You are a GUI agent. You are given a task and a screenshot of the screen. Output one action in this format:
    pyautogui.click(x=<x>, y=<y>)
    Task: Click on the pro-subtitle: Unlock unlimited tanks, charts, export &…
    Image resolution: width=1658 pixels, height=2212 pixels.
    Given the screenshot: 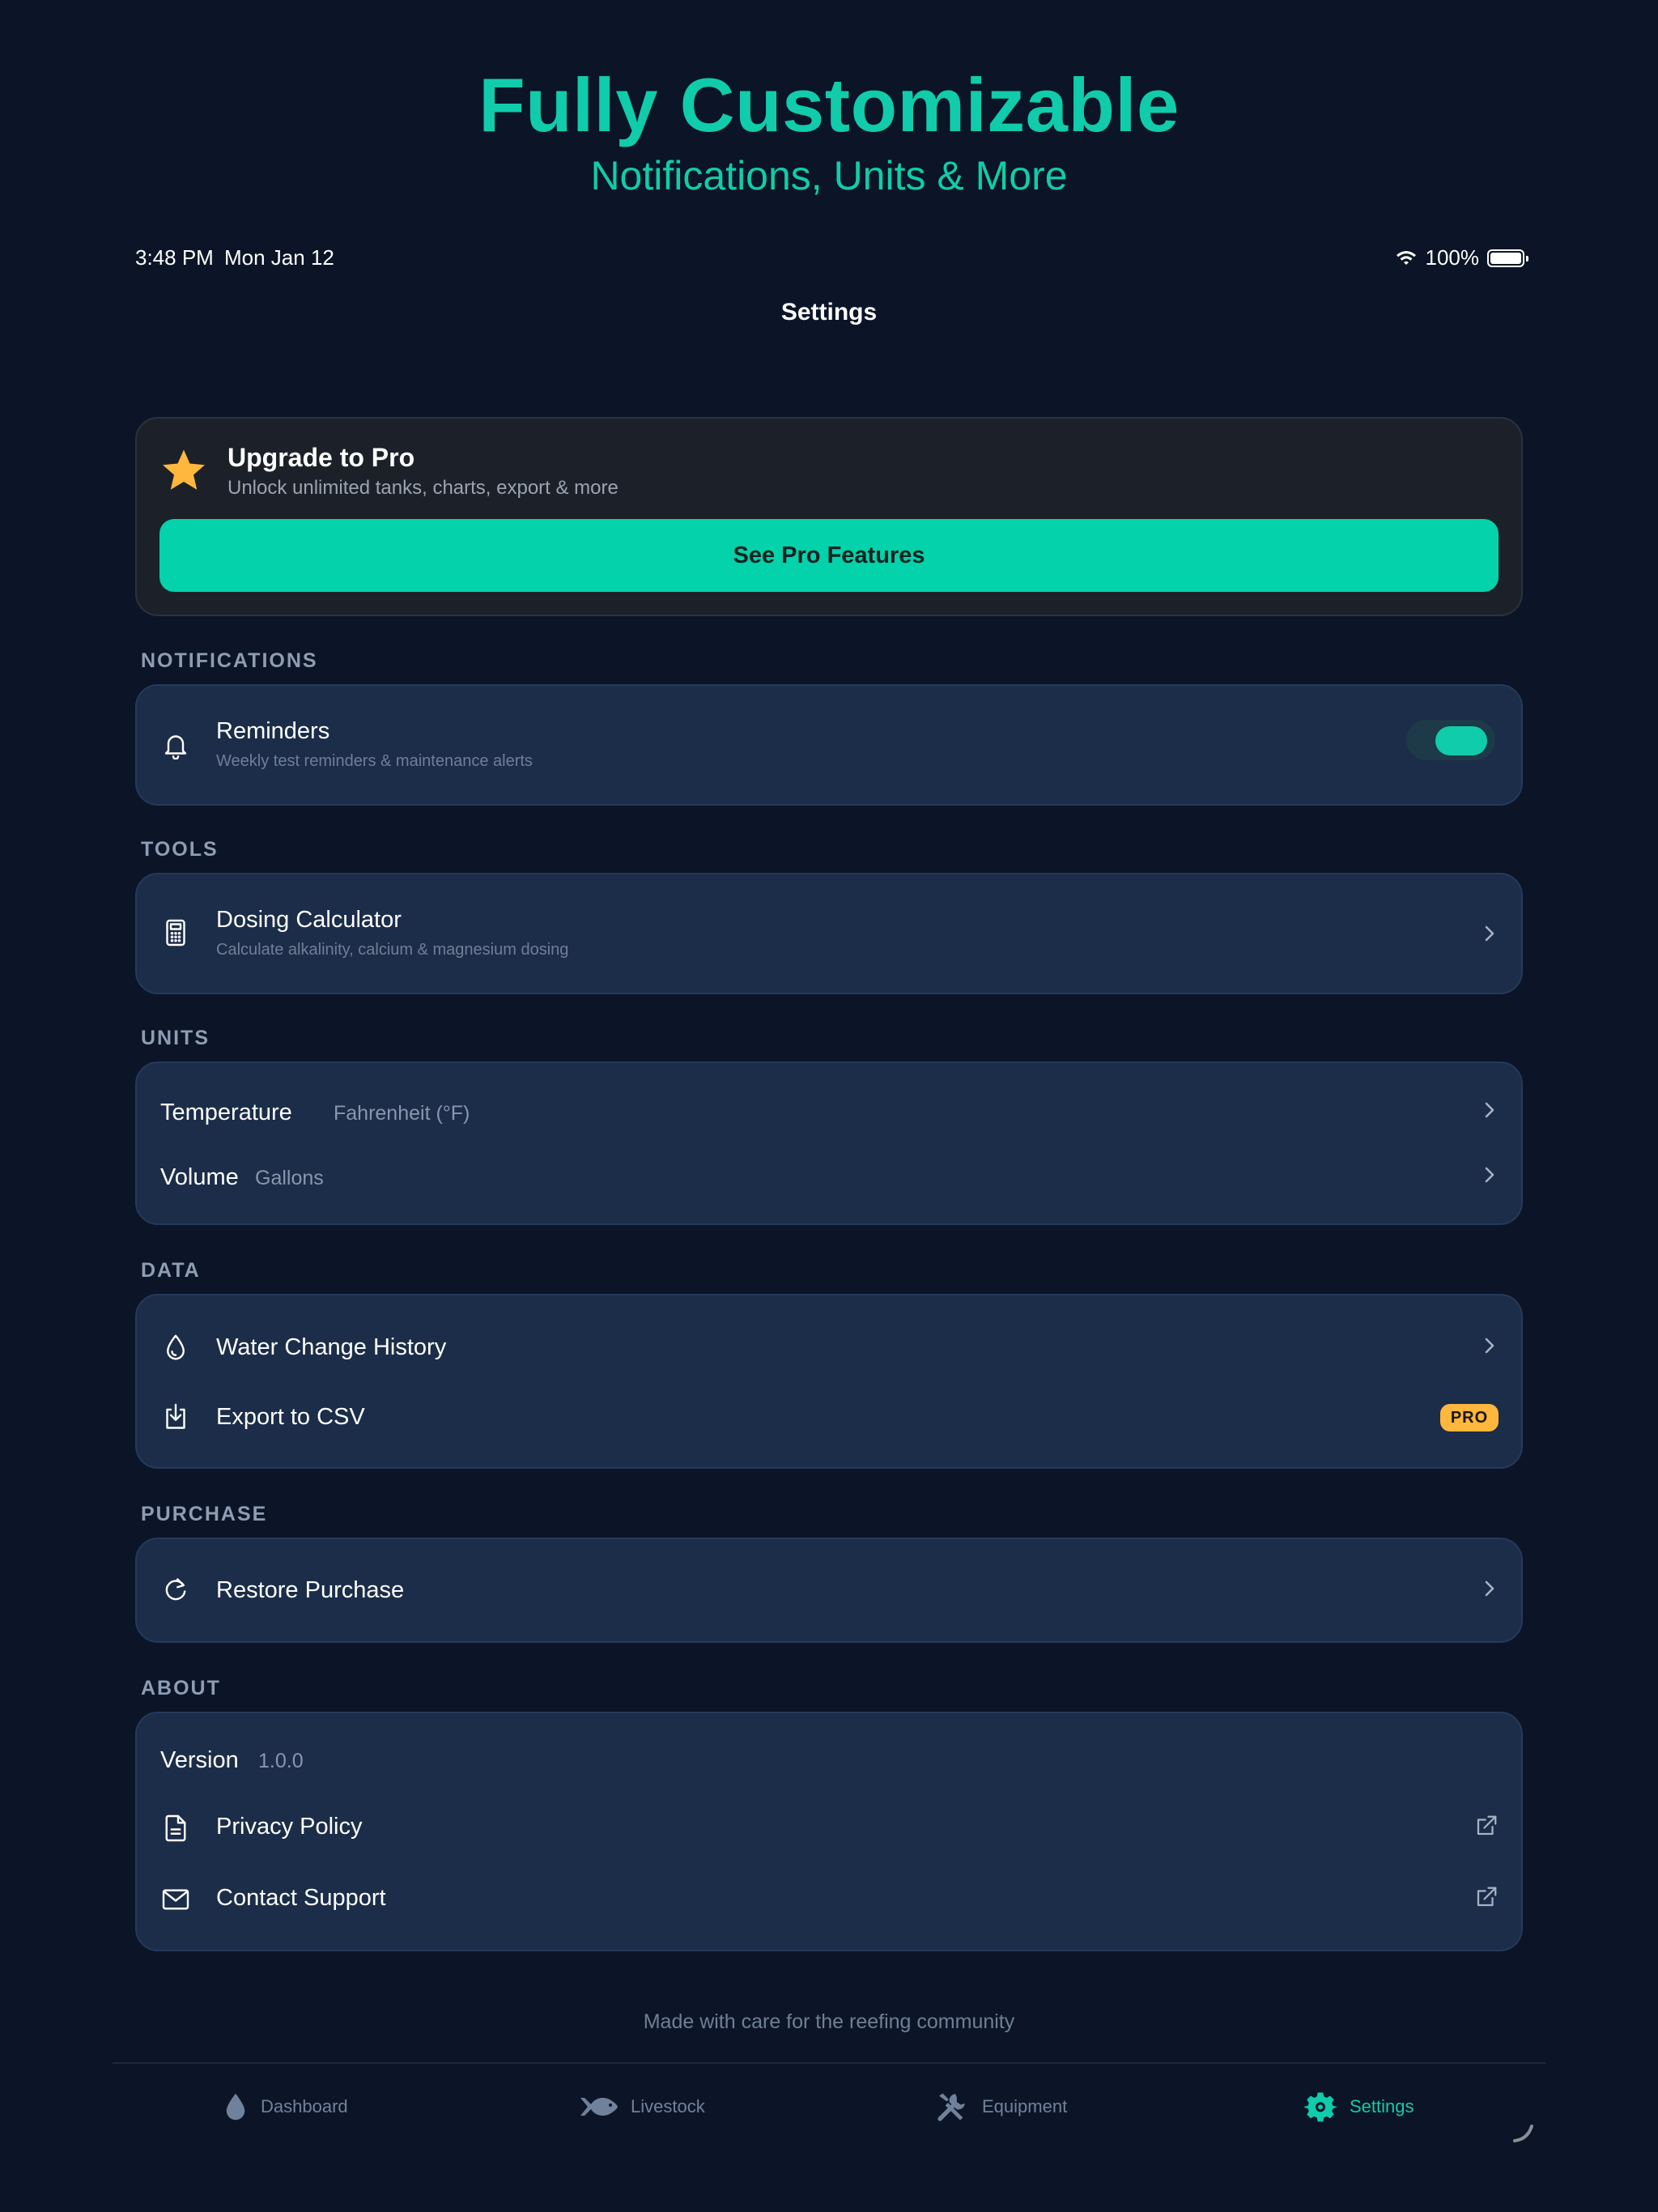 What is the action you would take?
    pyautogui.click(x=423, y=488)
    